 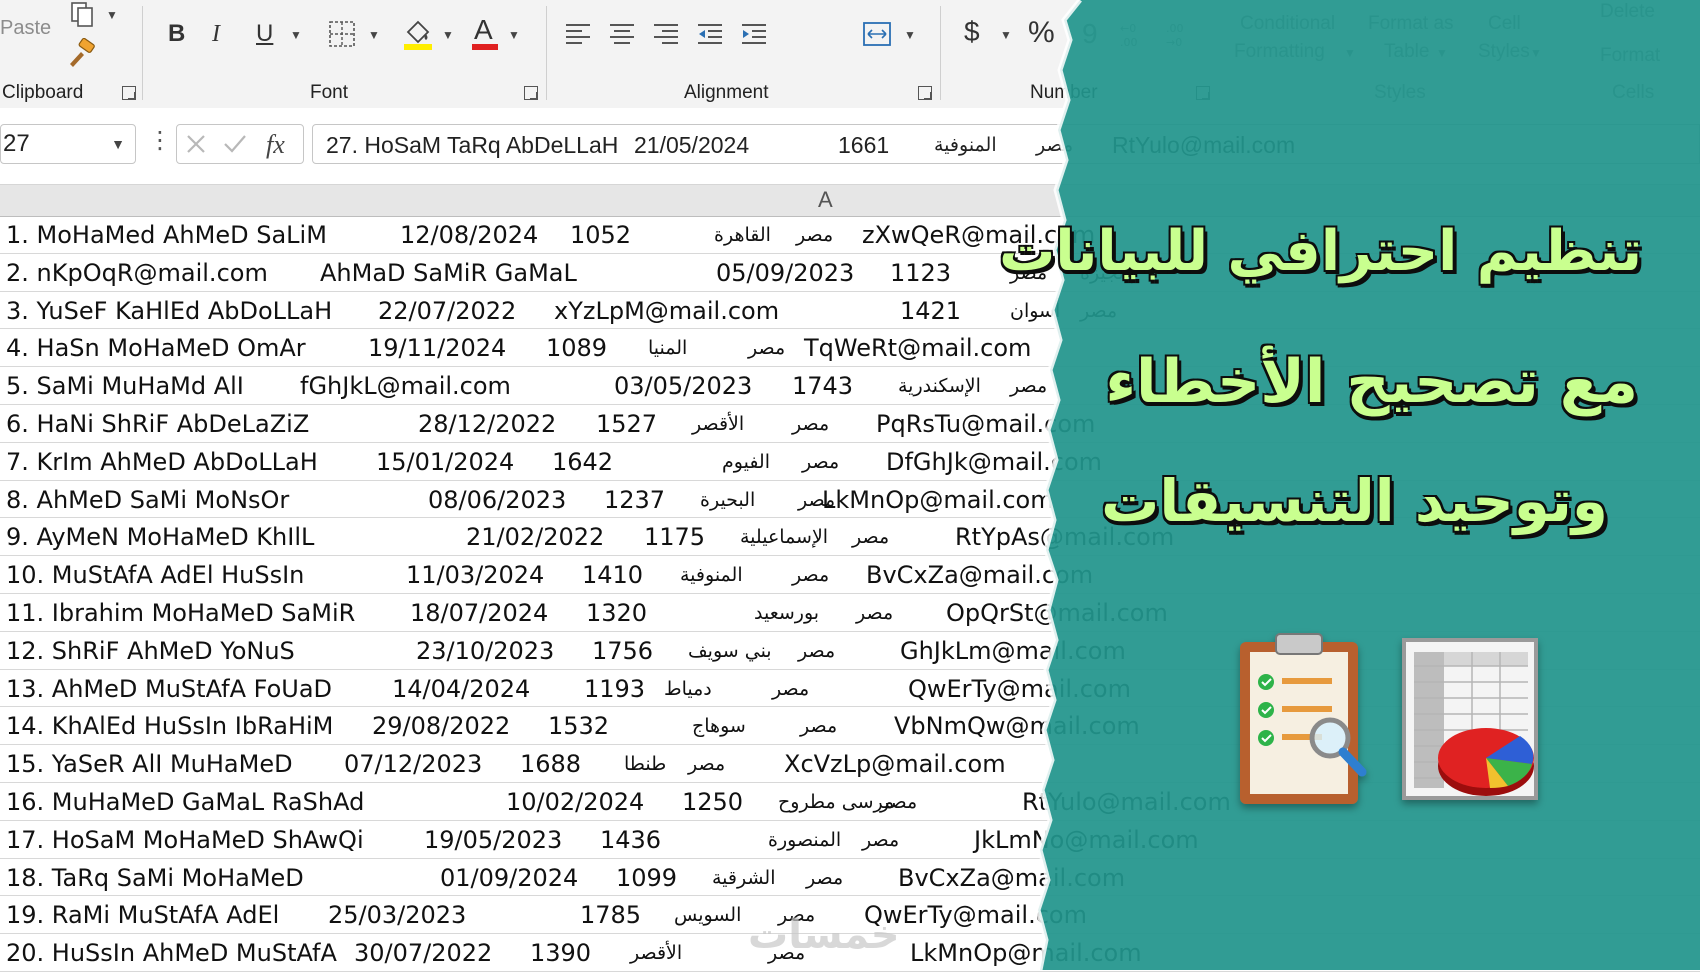 I want to click on currency-button: $, so click(x=972, y=32).